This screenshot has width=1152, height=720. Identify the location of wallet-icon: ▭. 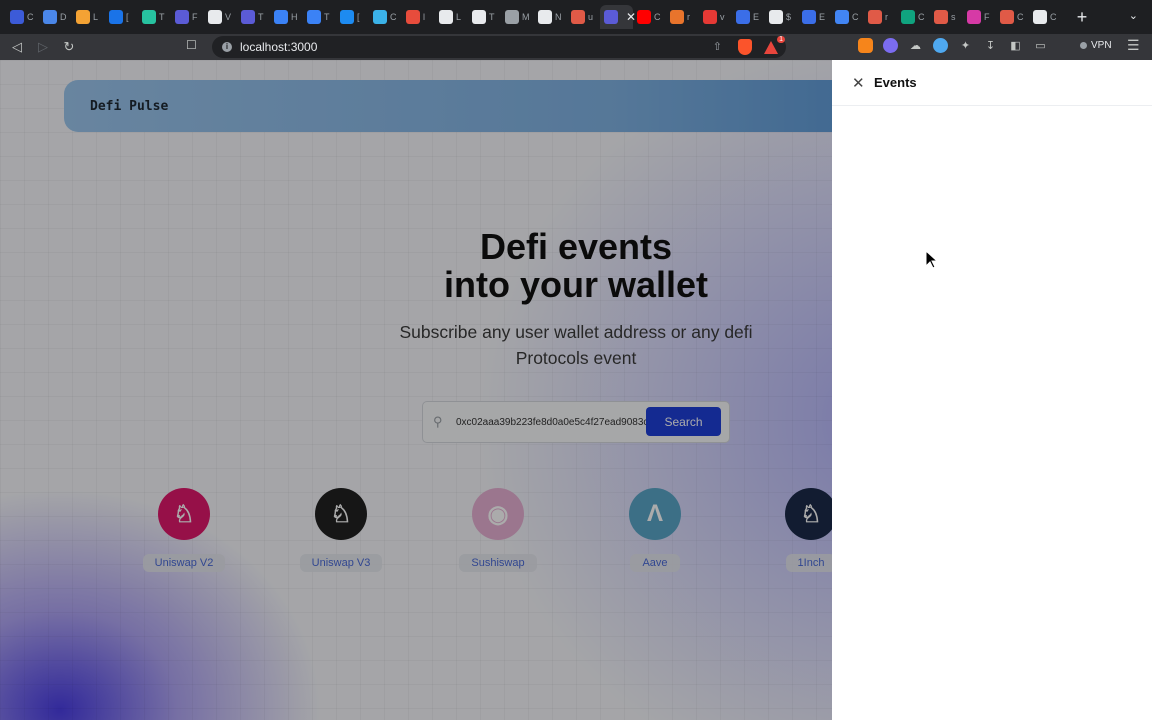
(1040, 45).